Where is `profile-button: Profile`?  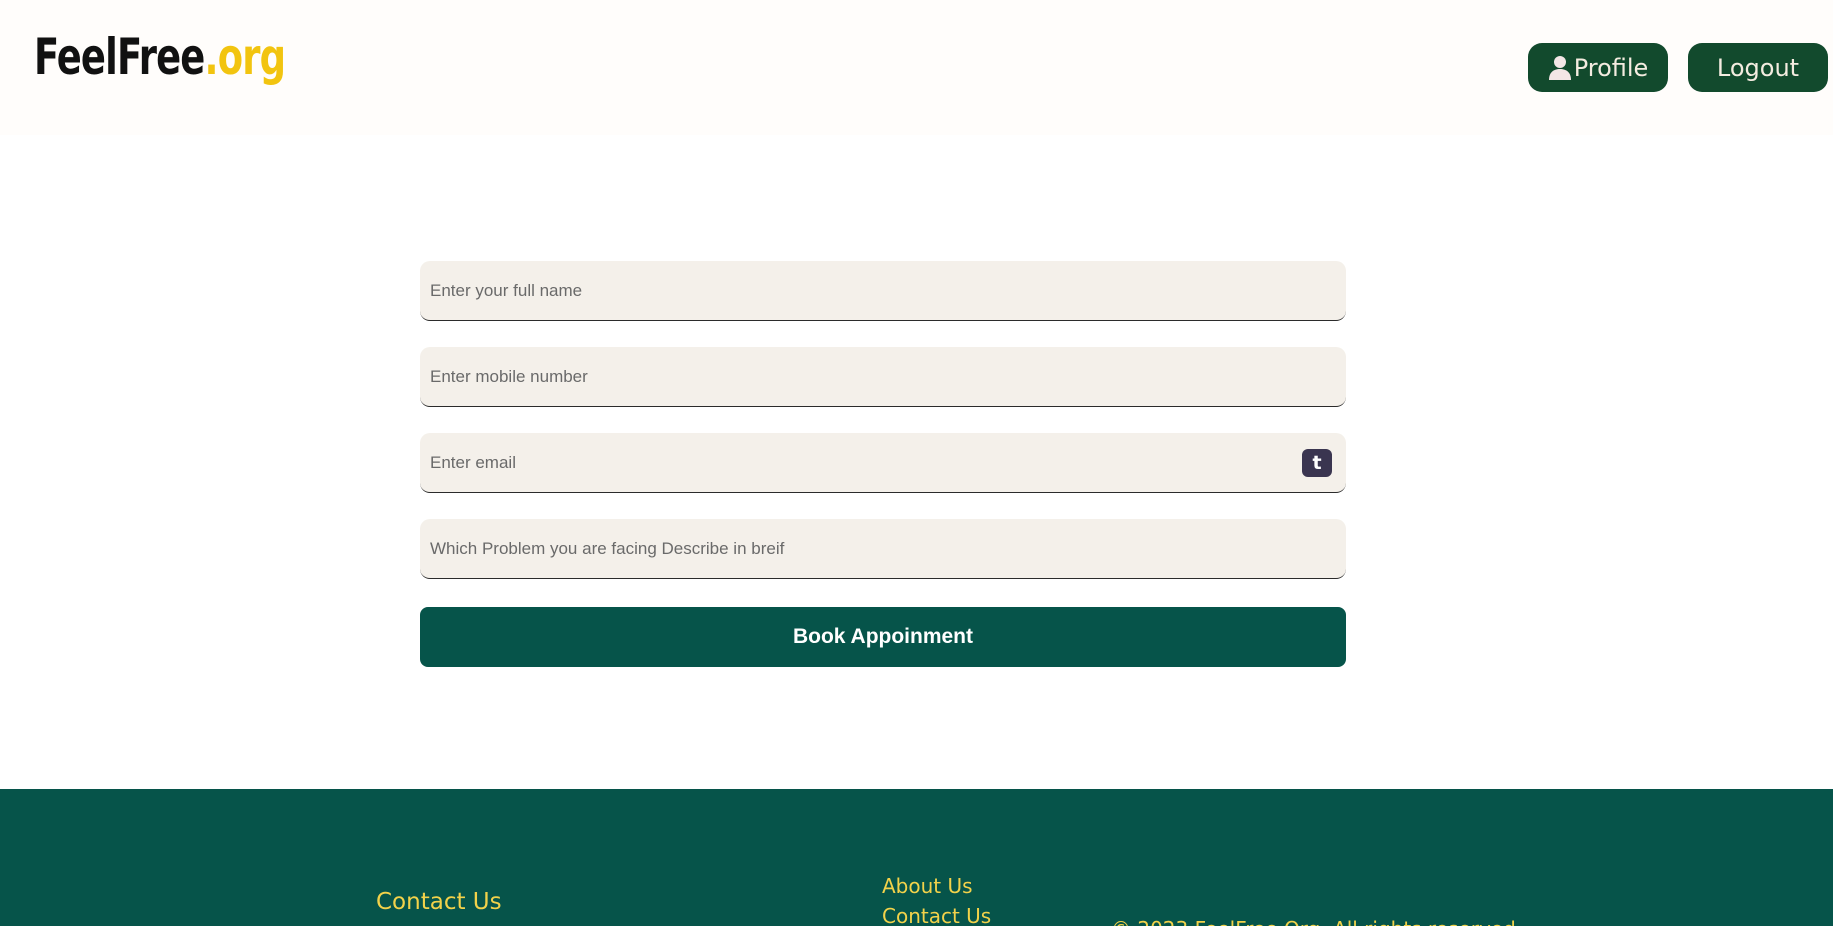 profile-button: Profile is located at coordinates (1598, 67).